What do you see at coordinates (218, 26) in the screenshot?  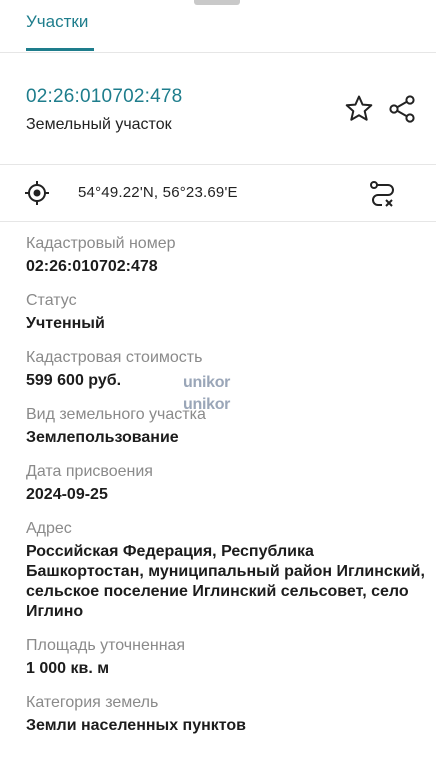 I see `tab-bar: Участки` at bounding box center [218, 26].